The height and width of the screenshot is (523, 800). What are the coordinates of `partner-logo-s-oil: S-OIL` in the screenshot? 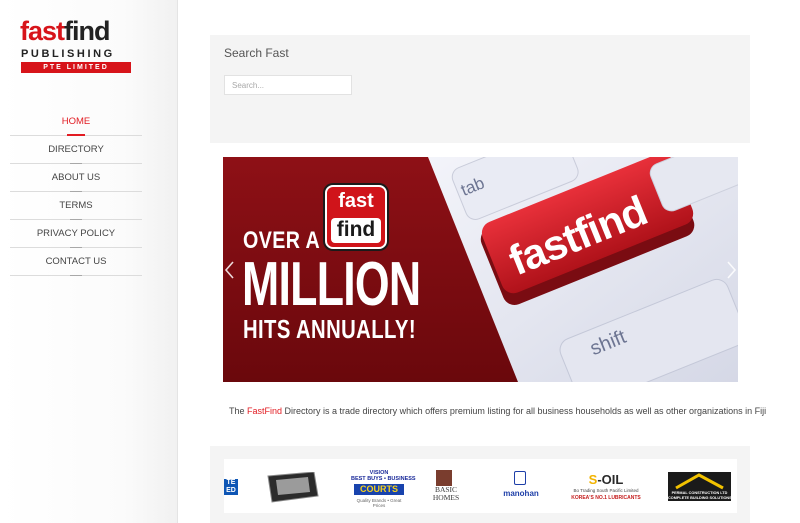 It's located at (606, 479).